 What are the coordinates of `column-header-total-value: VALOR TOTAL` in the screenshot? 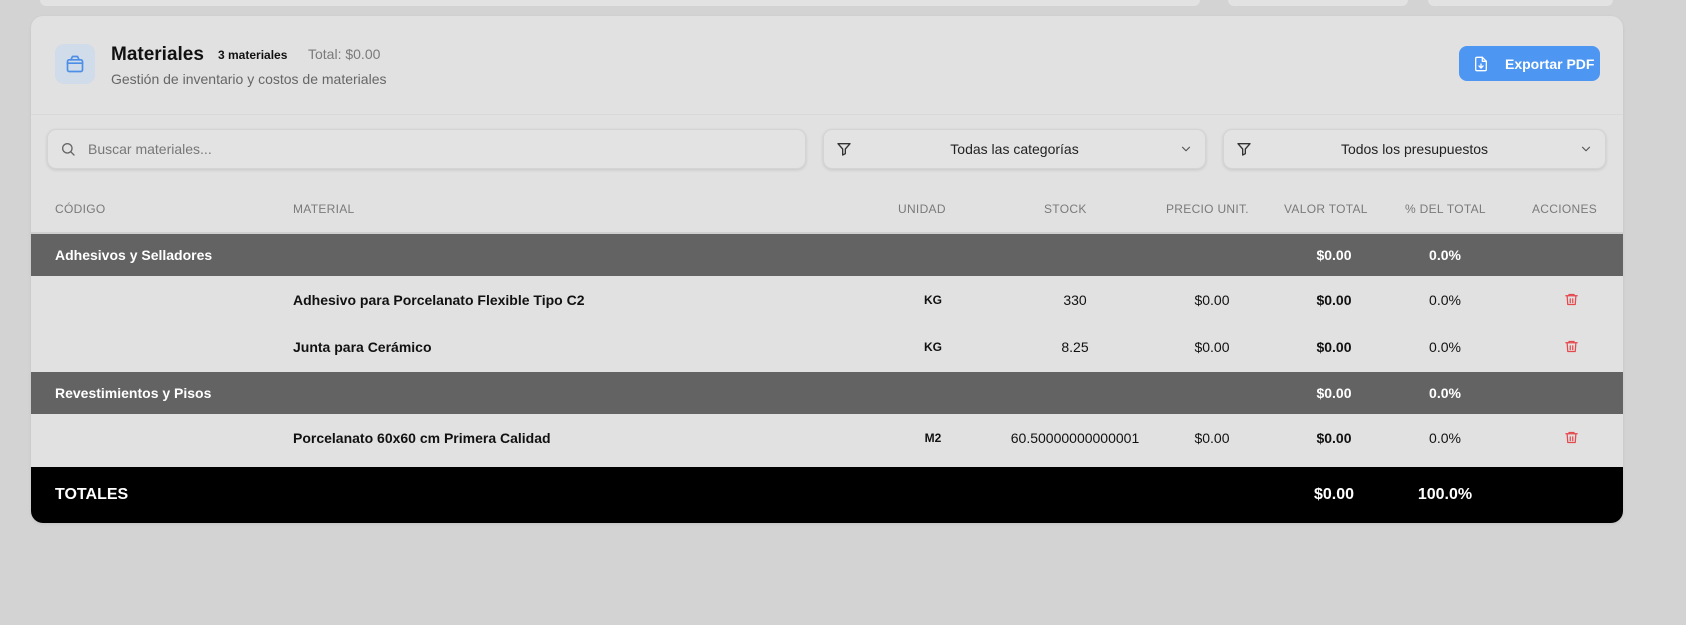 It's located at (1326, 209).